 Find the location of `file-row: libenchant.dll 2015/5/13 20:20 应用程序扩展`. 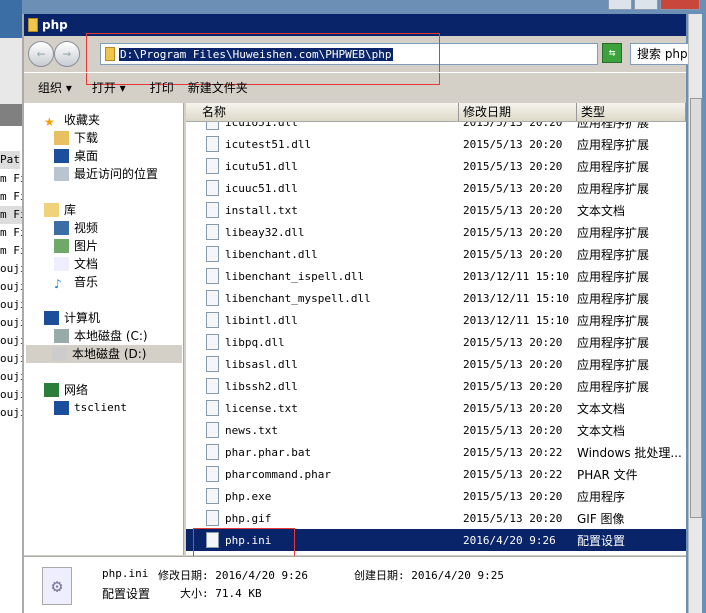

file-row: libenchant.dll 2015/5/13 20:20 应用程序扩展 is located at coordinates (436, 254).